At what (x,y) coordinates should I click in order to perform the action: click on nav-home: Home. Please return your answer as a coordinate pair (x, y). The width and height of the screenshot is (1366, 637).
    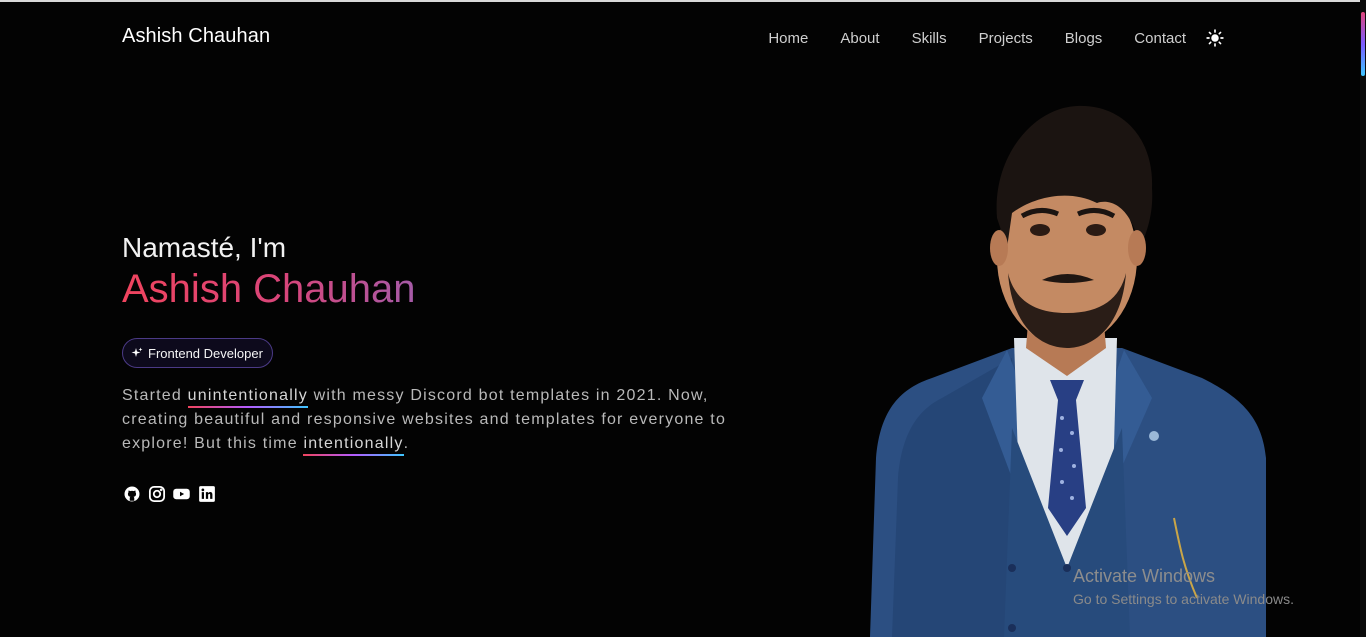
    Looking at the image, I should click on (788, 38).